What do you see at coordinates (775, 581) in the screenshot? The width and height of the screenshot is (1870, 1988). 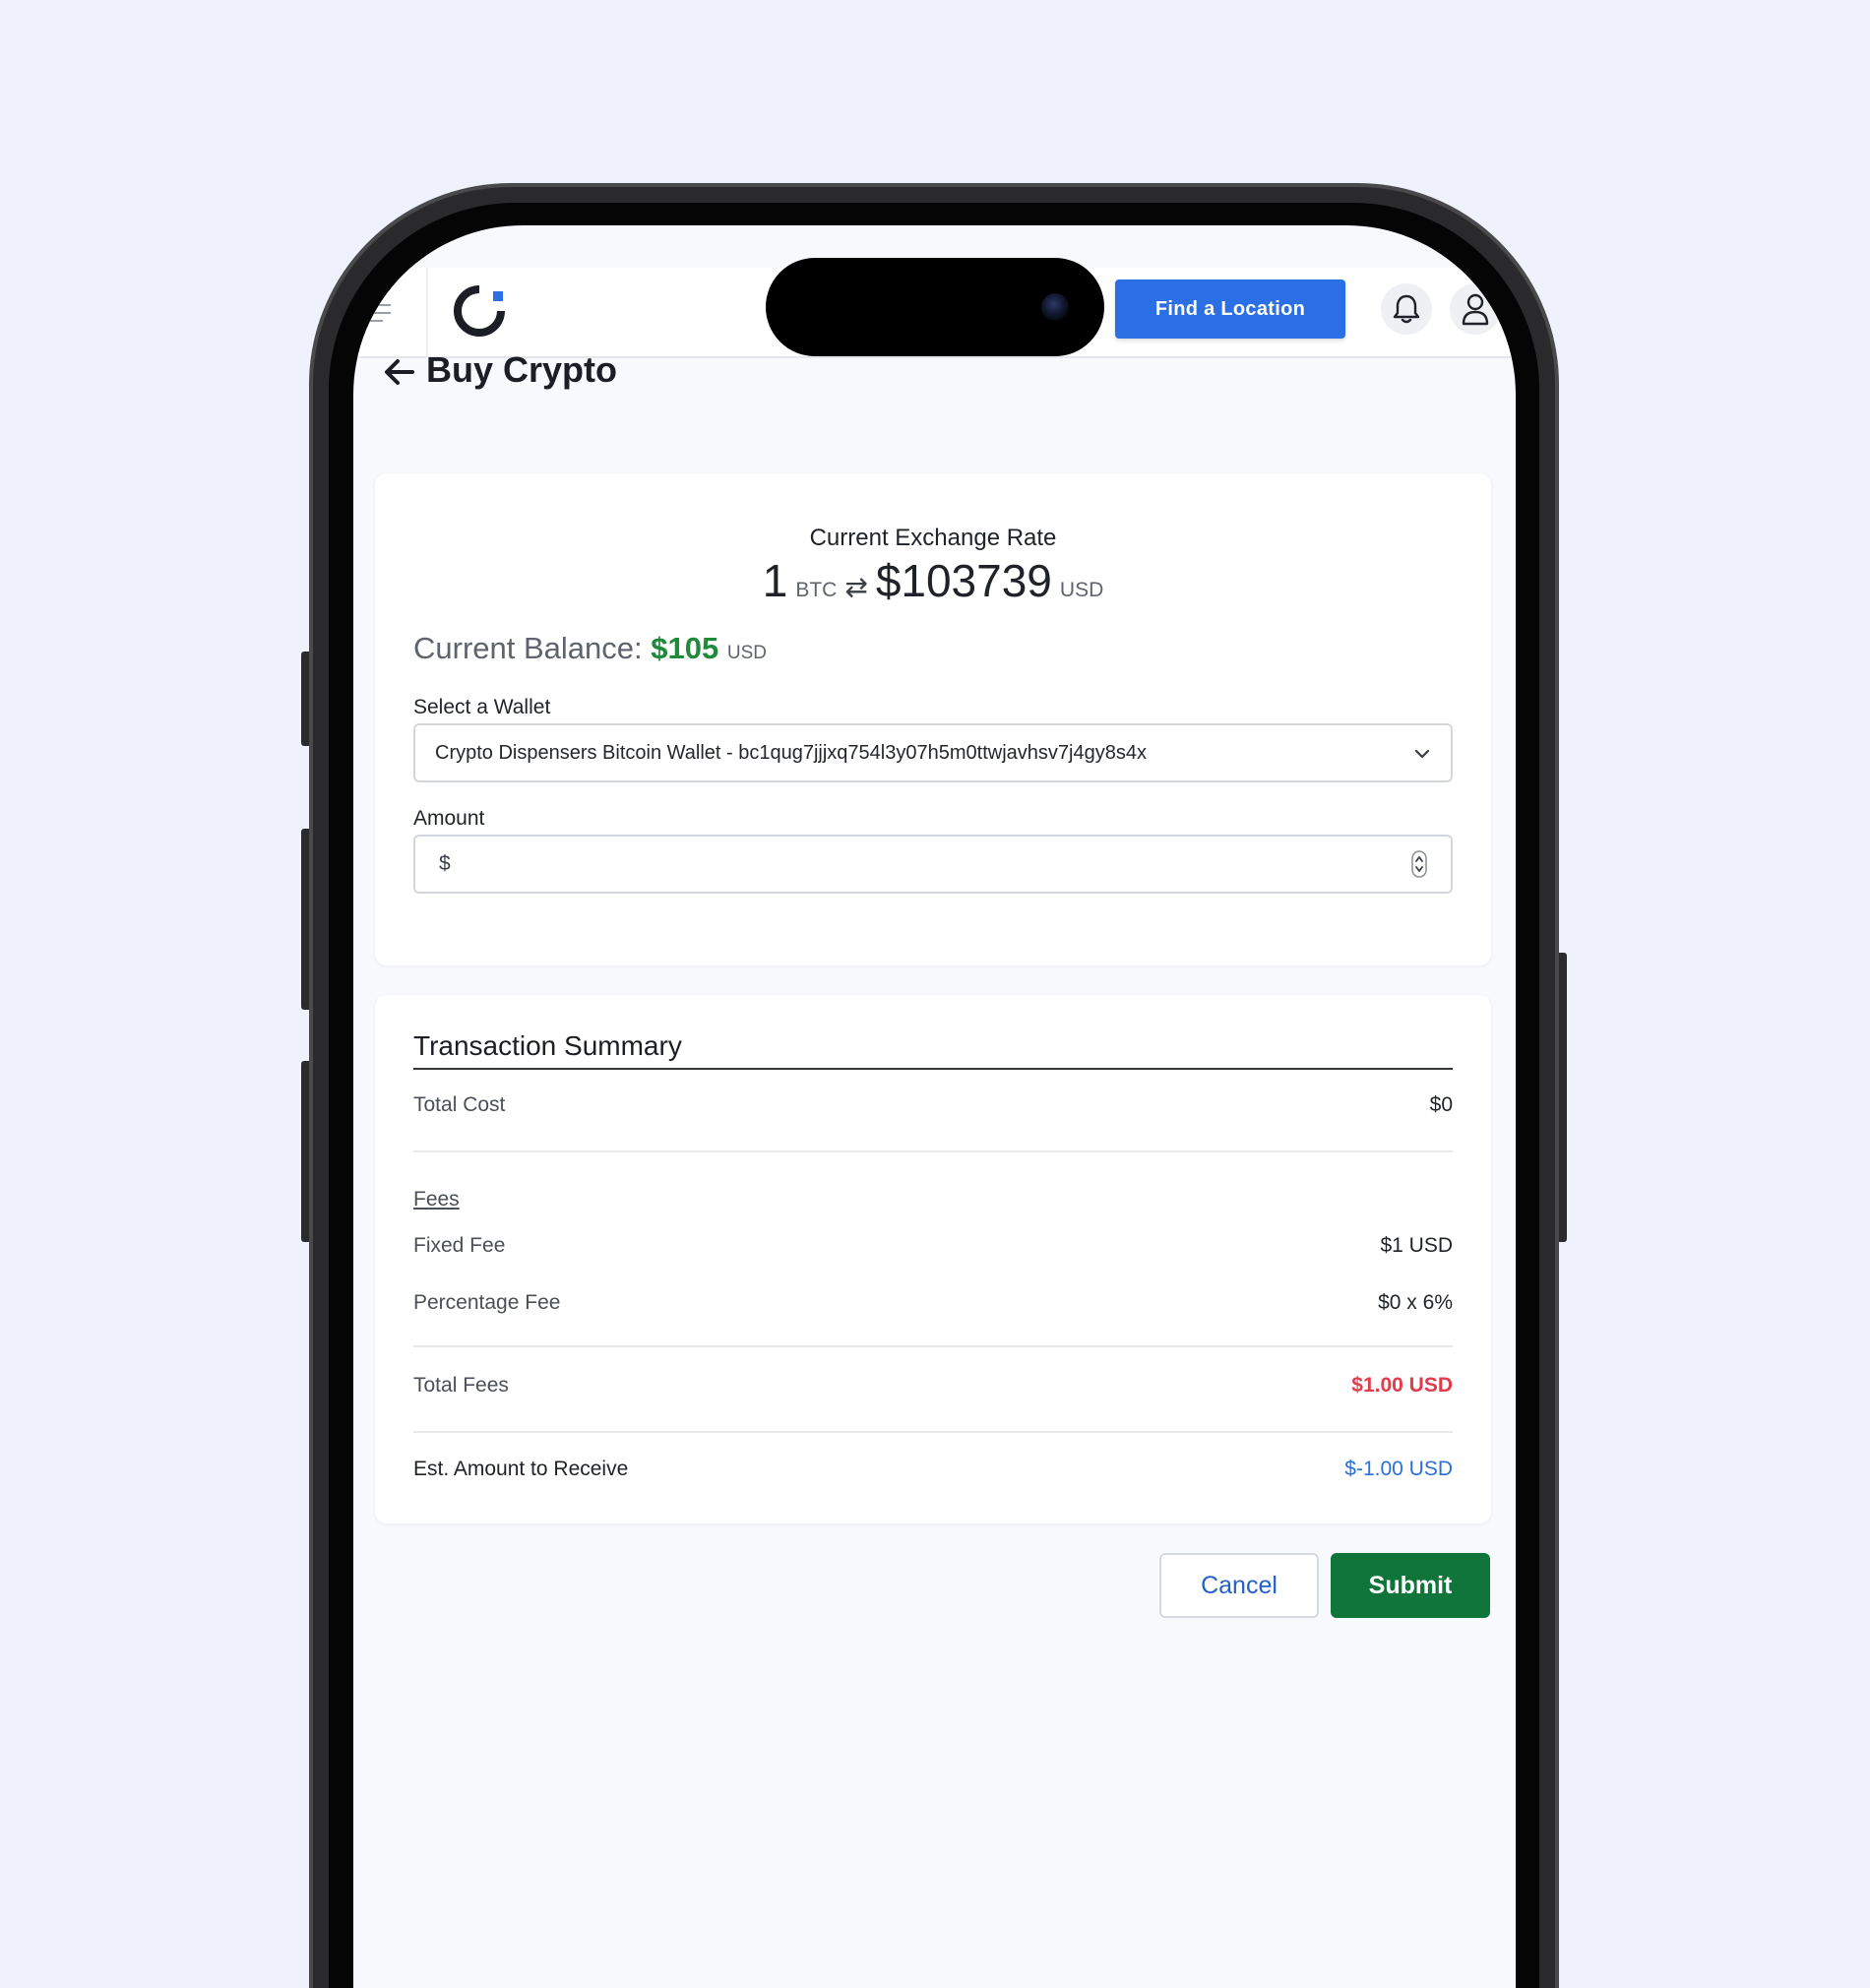 I see `btc-amount: 1` at bounding box center [775, 581].